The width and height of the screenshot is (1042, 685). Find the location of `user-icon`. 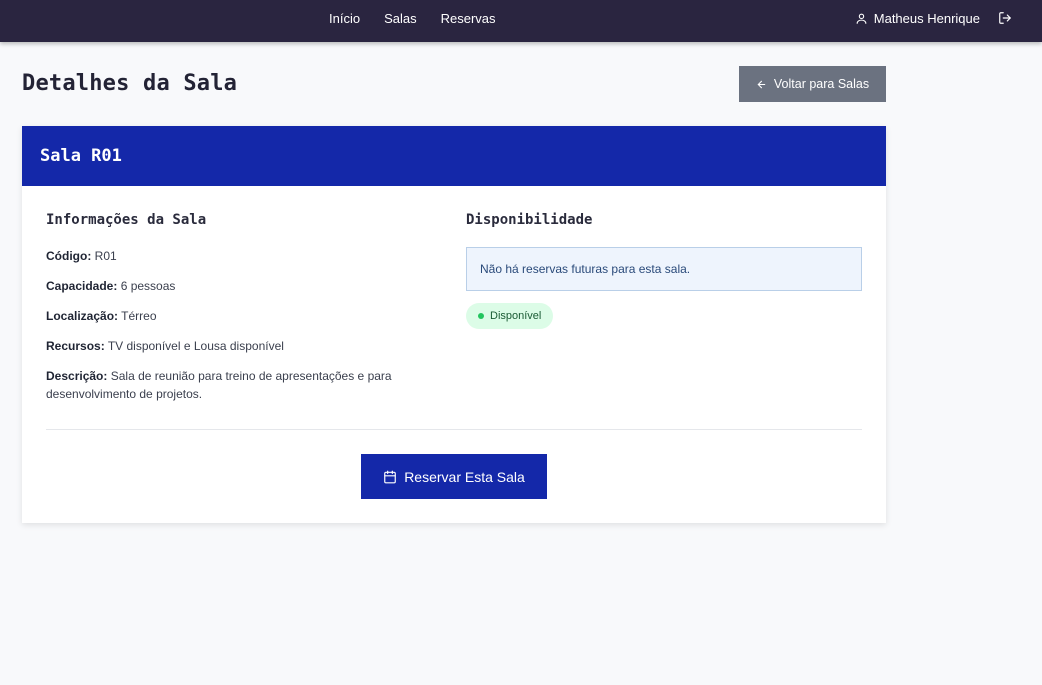

user-icon is located at coordinates (861, 18).